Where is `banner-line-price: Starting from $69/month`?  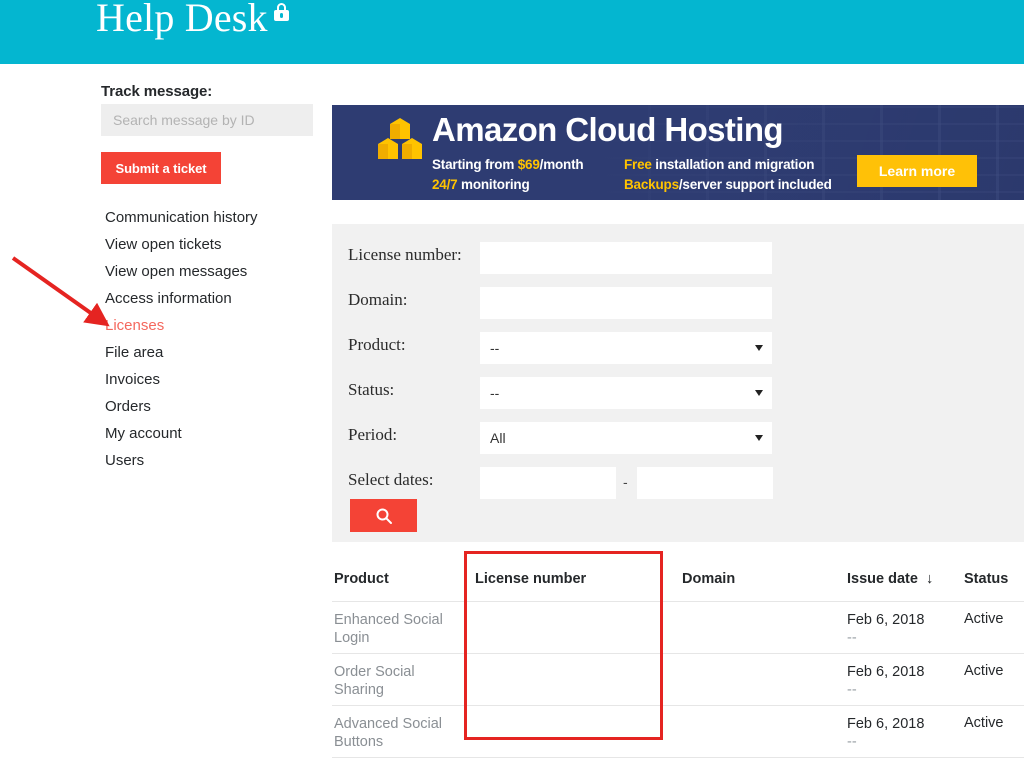
banner-line-price: Starting from $69/month is located at coordinates (508, 164).